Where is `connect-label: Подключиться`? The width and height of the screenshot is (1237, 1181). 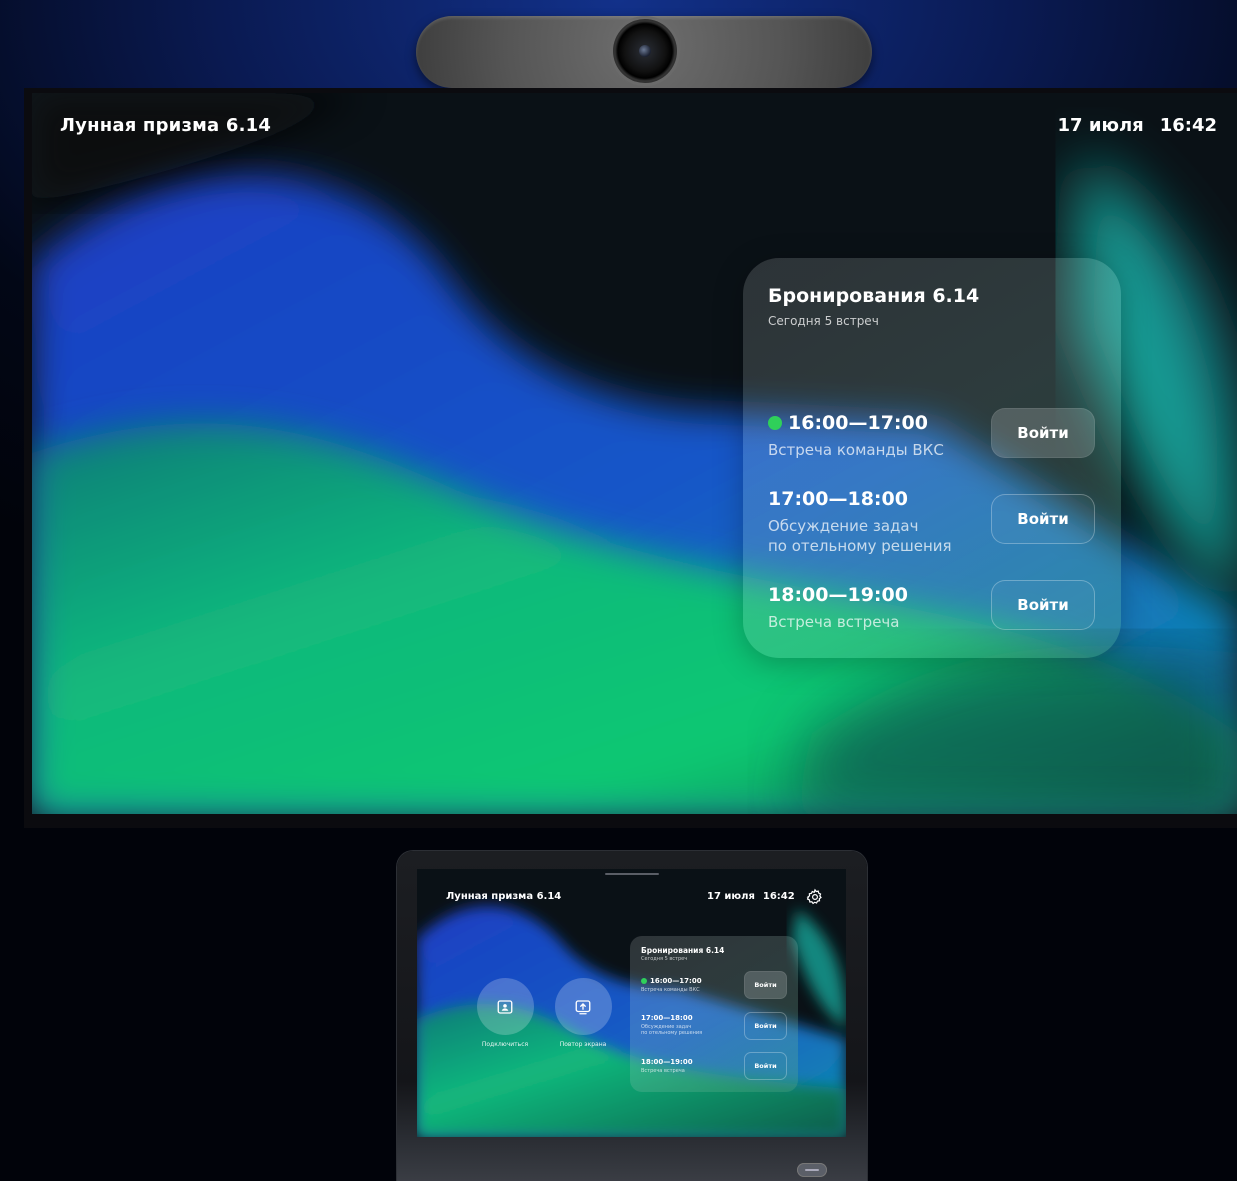 connect-label: Подключиться is located at coordinates (505, 1044).